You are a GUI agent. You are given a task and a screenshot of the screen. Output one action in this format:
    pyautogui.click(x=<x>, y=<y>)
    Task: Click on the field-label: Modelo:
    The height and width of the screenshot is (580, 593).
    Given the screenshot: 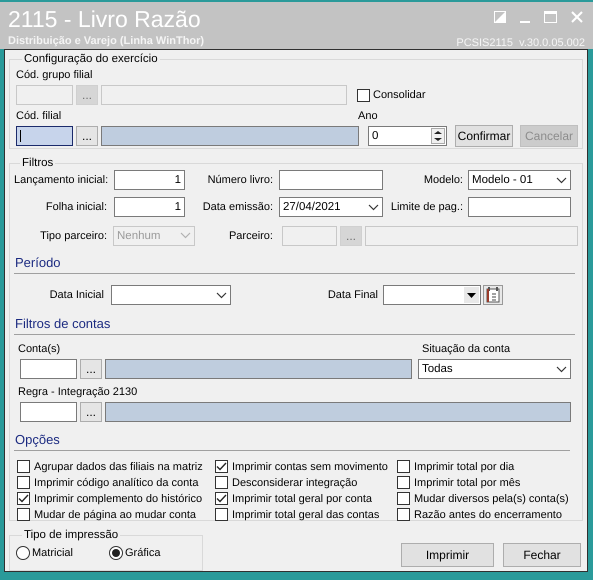 What is the action you would take?
    pyautogui.click(x=442, y=180)
    